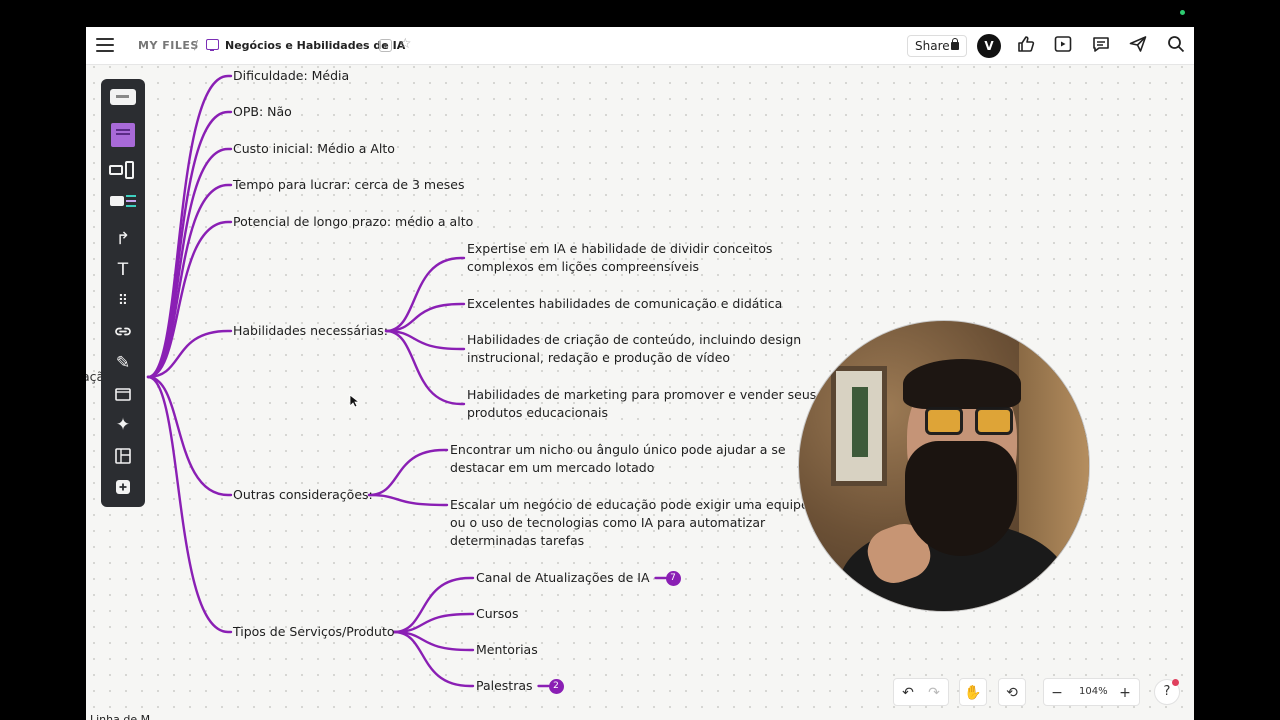  What do you see at coordinates (955, 44) in the screenshot?
I see `lock-icon` at bounding box center [955, 44].